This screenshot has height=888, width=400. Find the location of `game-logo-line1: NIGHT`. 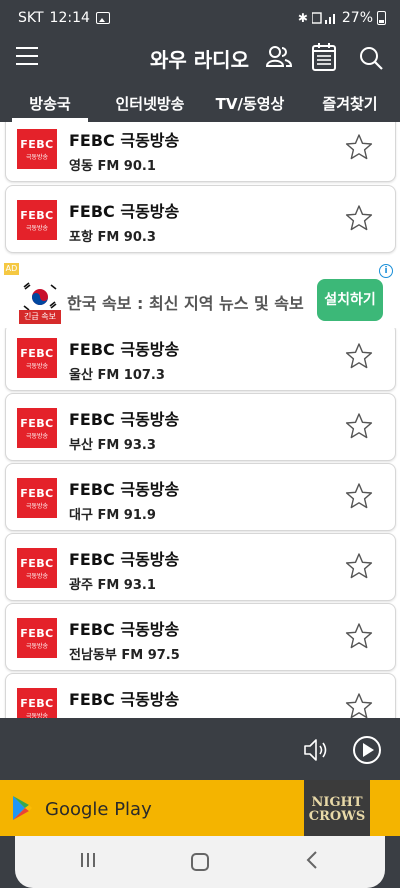

game-logo-line1: NIGHT is located at coordinates (337, 802).